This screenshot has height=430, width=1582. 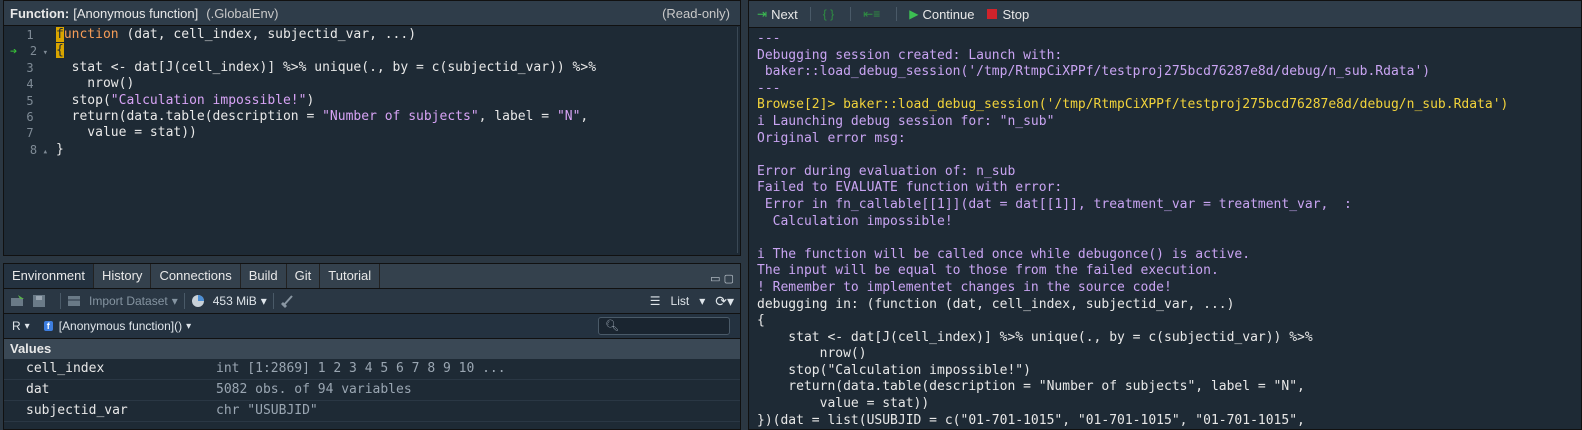 What do you see at coordinates (26, 35) in the screenshot?
I see `line-number: 1` at bounding box center [26, 35].